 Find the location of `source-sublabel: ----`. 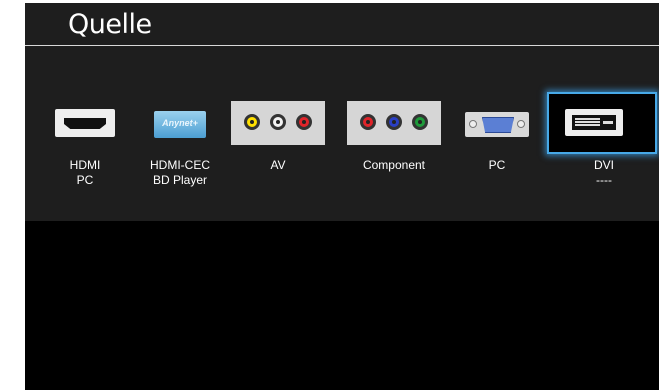

source-sublabel: ---- is located at coordinates (604, 180).